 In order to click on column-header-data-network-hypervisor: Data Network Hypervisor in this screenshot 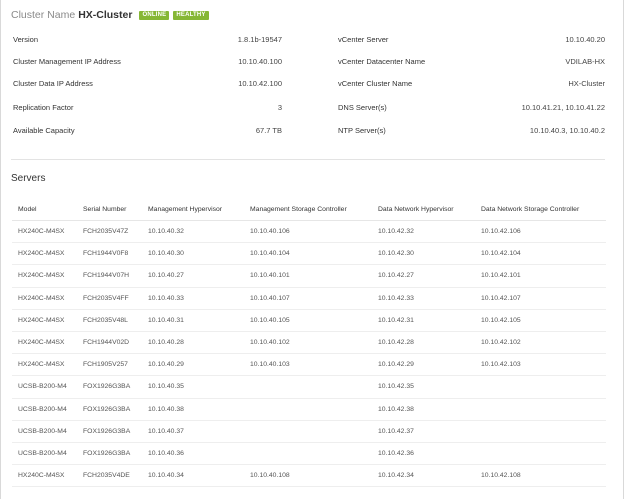, I will do `click(423, 209)`.